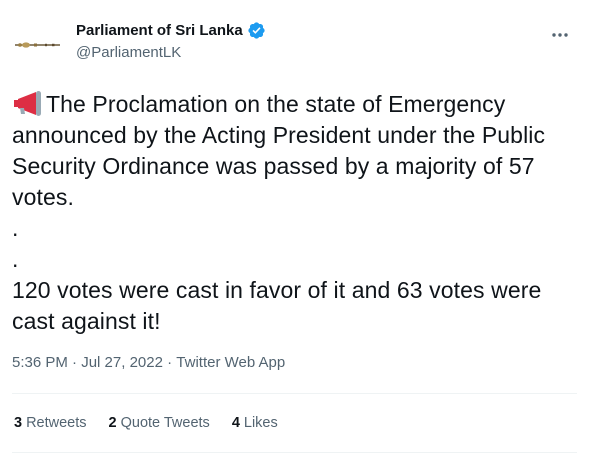  I want to click on display-name-row: Parliament of Sri Lanka, so click(171, 30).